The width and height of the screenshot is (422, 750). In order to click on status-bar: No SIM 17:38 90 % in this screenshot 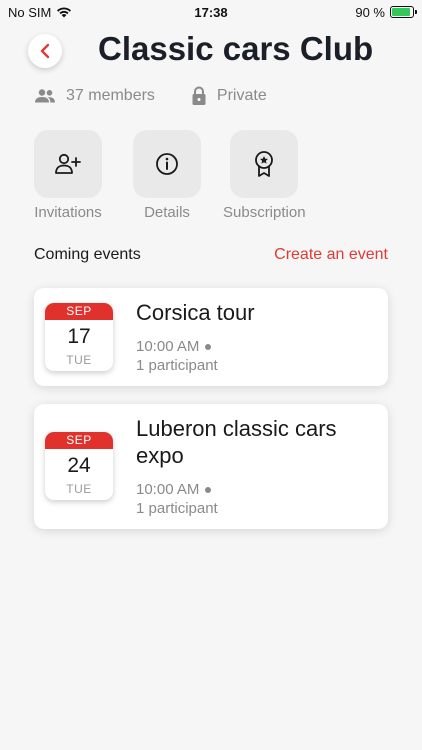, I will do `click(211, 12)`.